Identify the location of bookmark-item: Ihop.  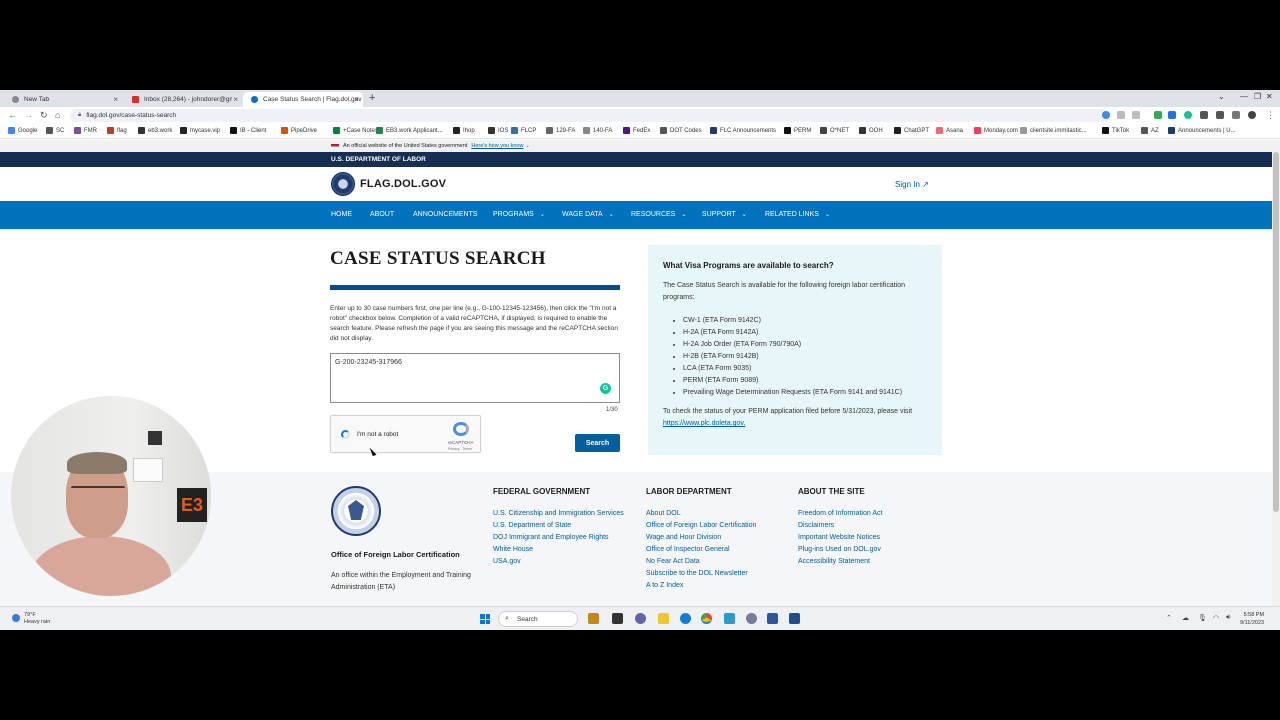
(464, 130).